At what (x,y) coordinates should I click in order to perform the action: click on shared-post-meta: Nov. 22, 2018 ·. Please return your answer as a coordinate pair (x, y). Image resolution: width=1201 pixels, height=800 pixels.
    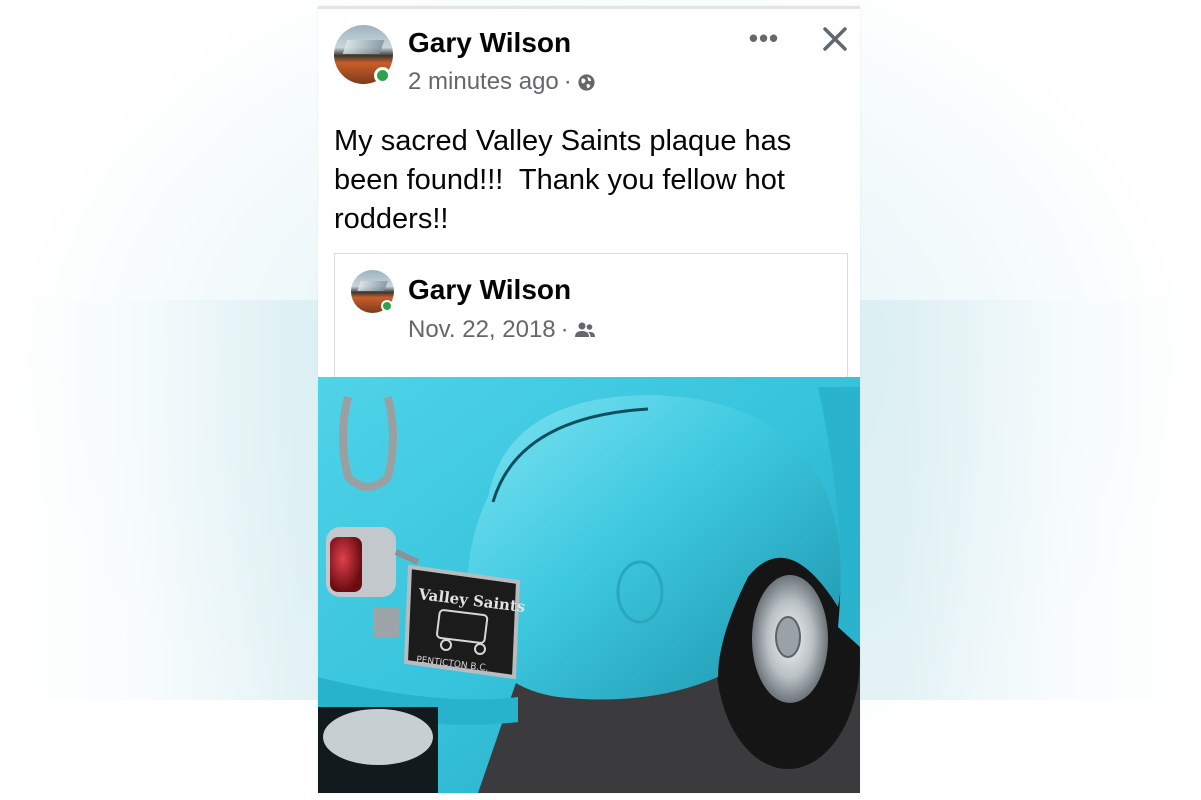
    Looking at the image, I should click on (502, 330).